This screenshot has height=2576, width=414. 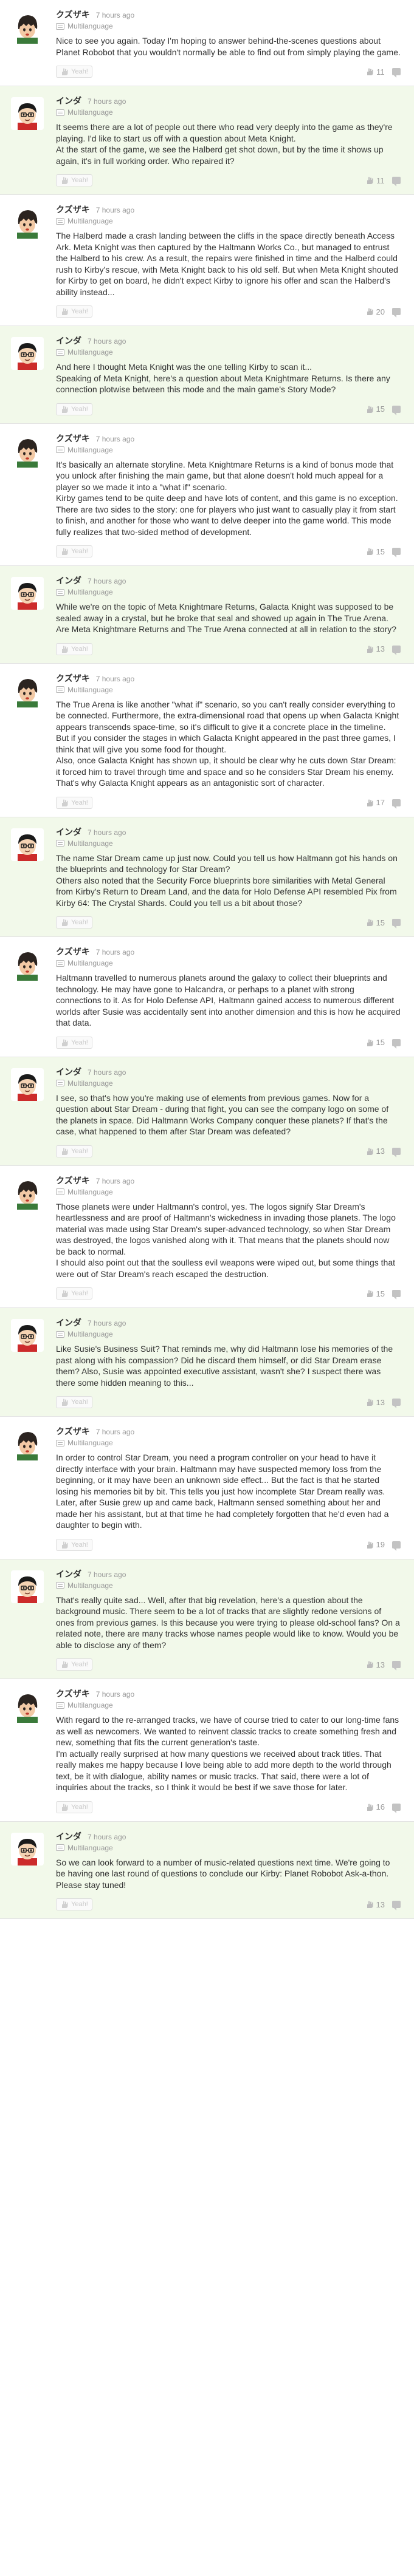 I want to click on yeah-count: 16, so click(x=380, y=1807).